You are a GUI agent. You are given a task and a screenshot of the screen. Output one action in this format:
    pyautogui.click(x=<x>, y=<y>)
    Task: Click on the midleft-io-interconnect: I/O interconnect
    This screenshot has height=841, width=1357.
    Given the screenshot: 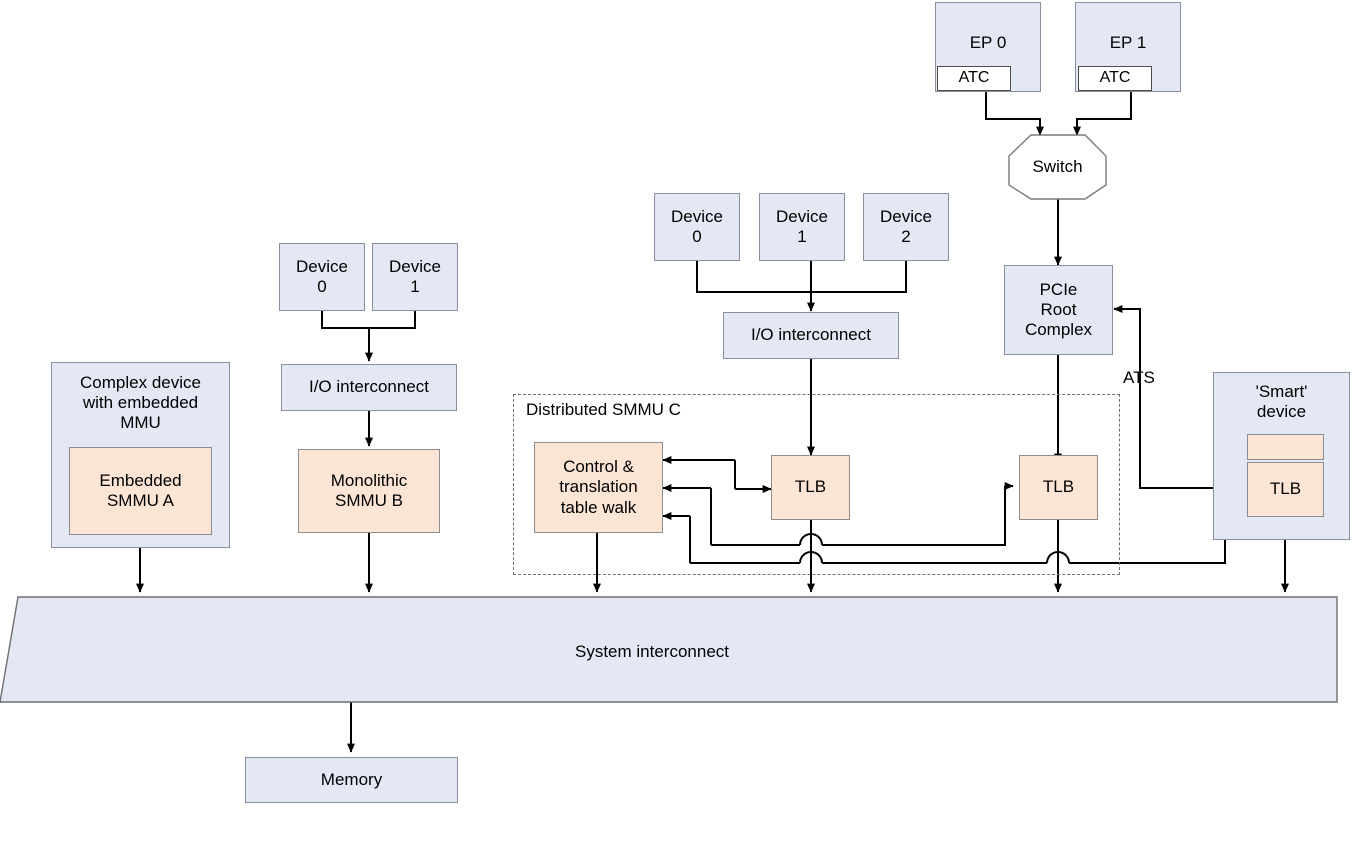 What is the action you would take?
    pyautogui.click(x=369, y=387)
    